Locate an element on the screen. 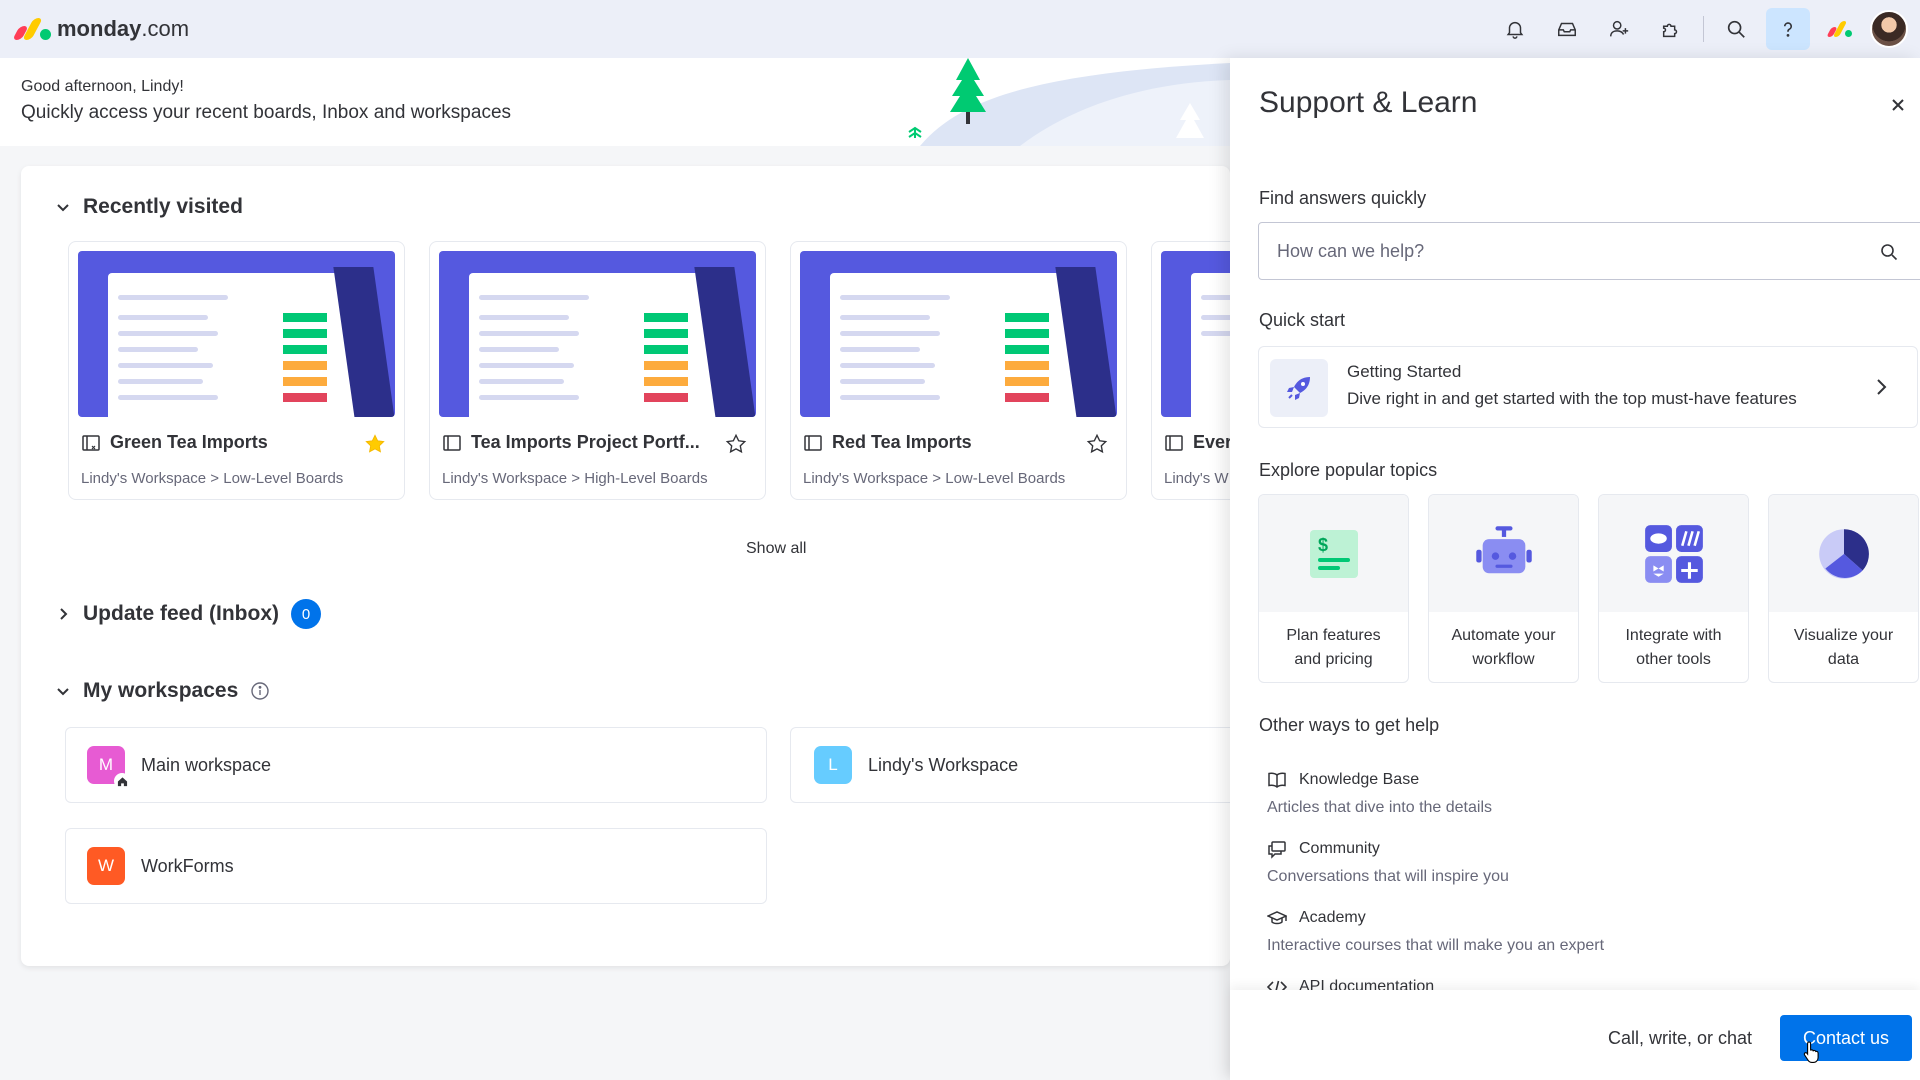  workspace-avatar: W is located at coordinates (106, 866).